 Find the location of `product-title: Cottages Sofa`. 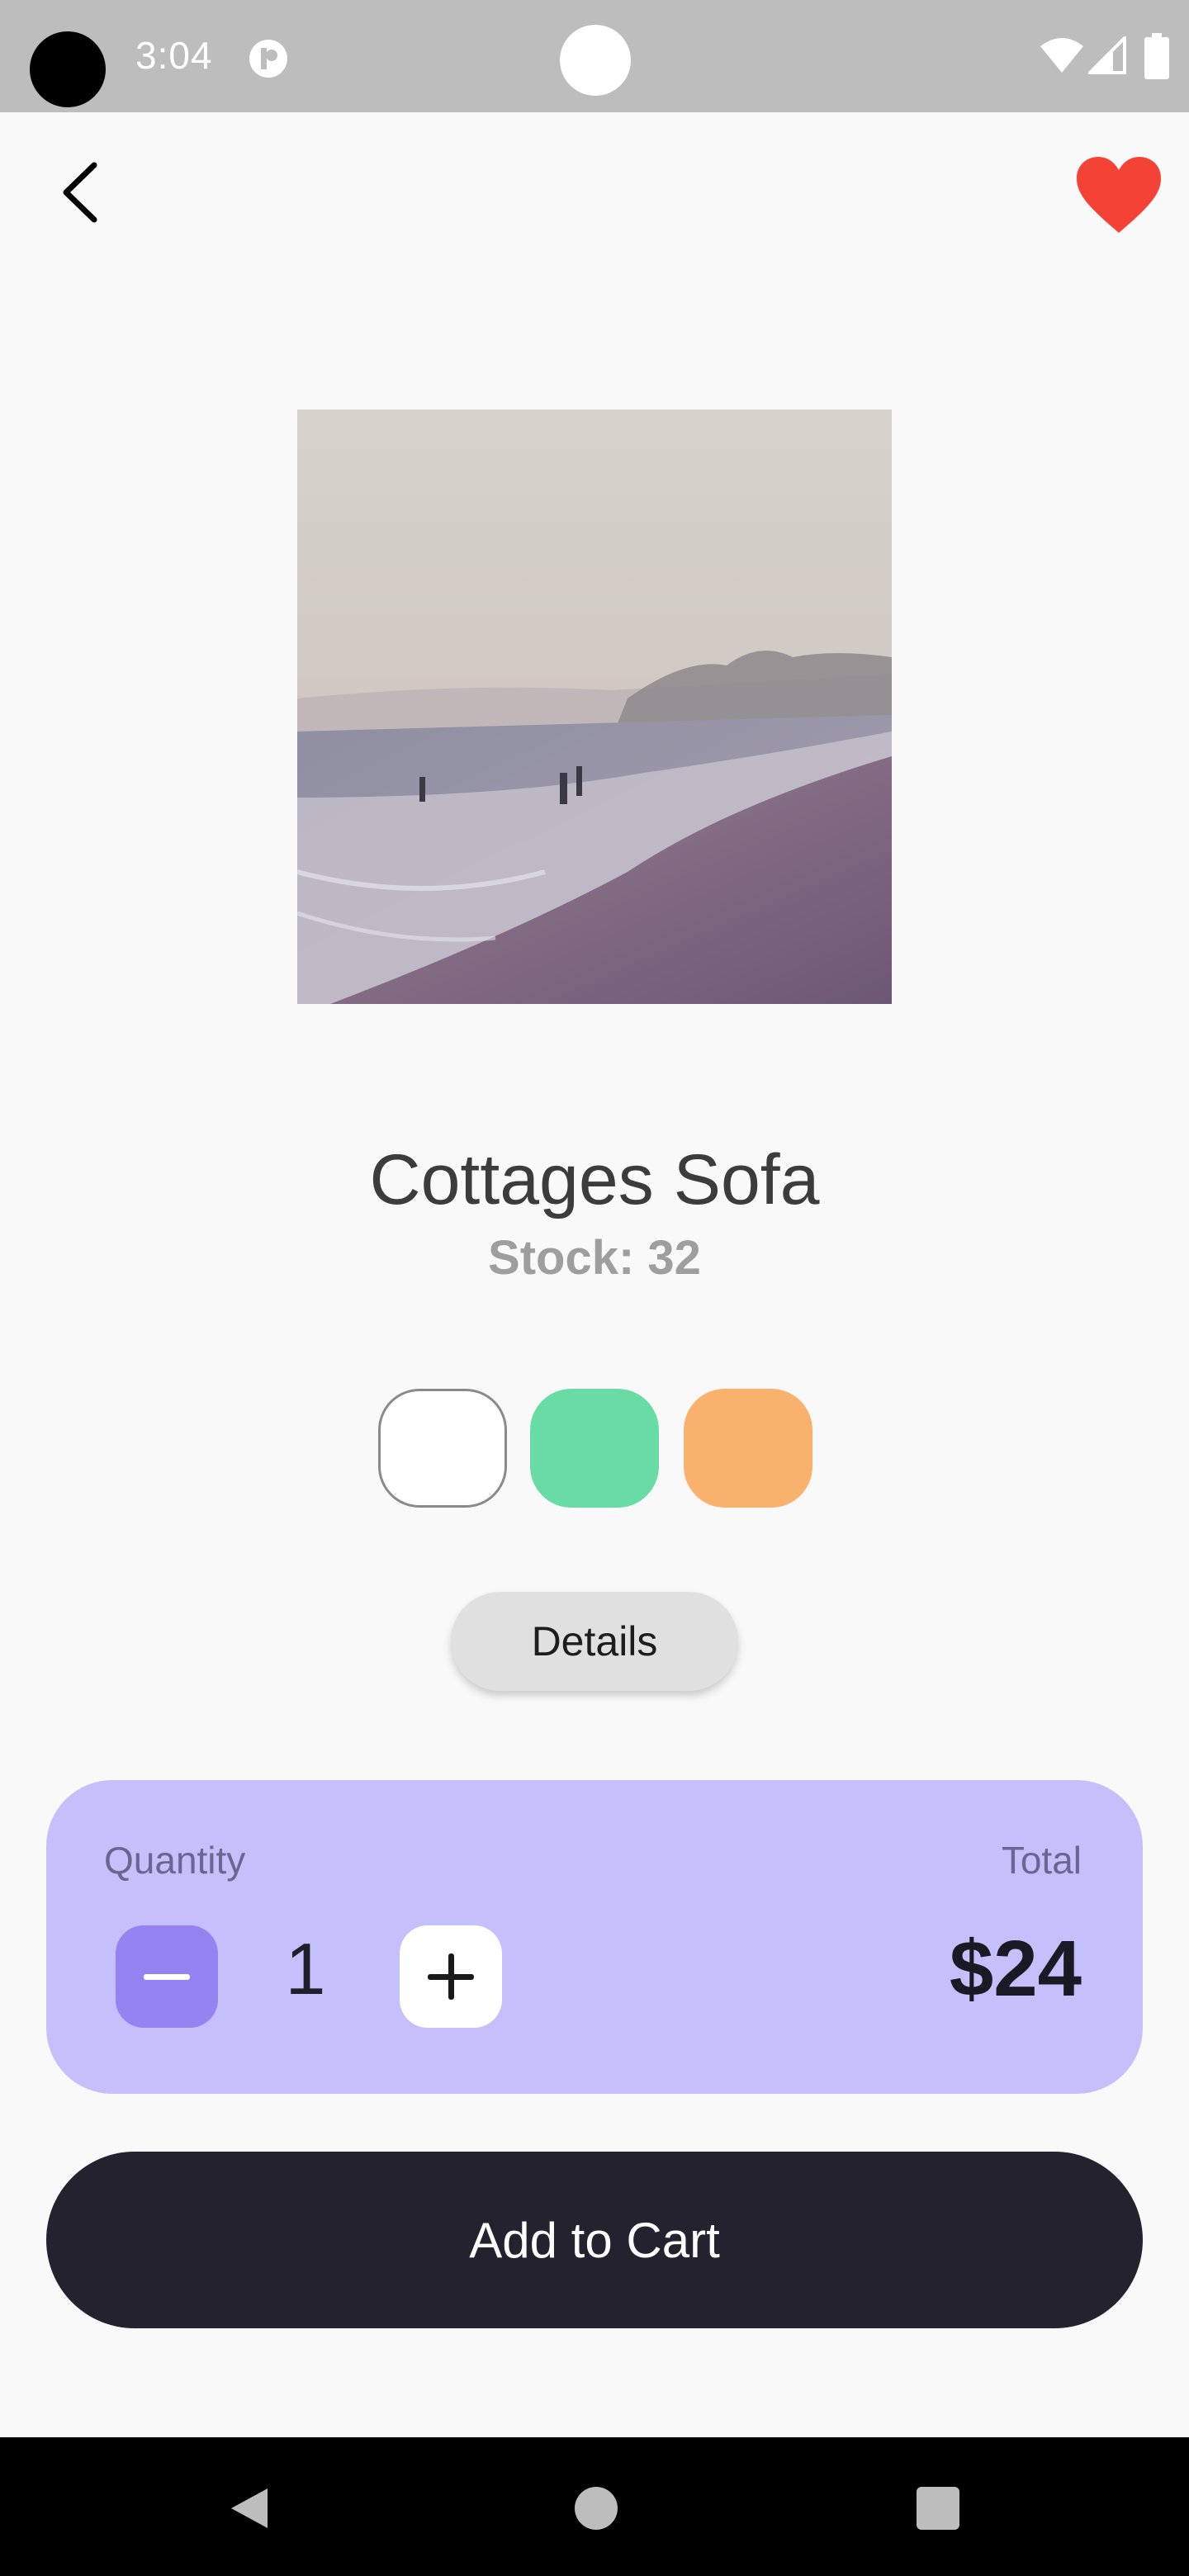

product-title: Cottages Sofa is located at coordinates (594, 1179).